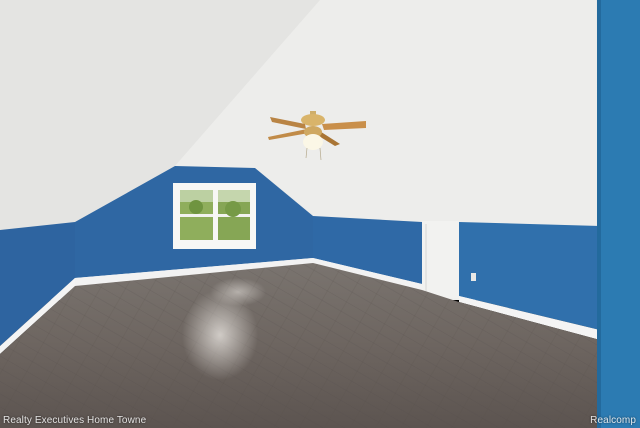 This screenshot has width=640, height=428. Describe the element at coordinates (440, 259) in the screenshot. I see `door-icon` at that location.